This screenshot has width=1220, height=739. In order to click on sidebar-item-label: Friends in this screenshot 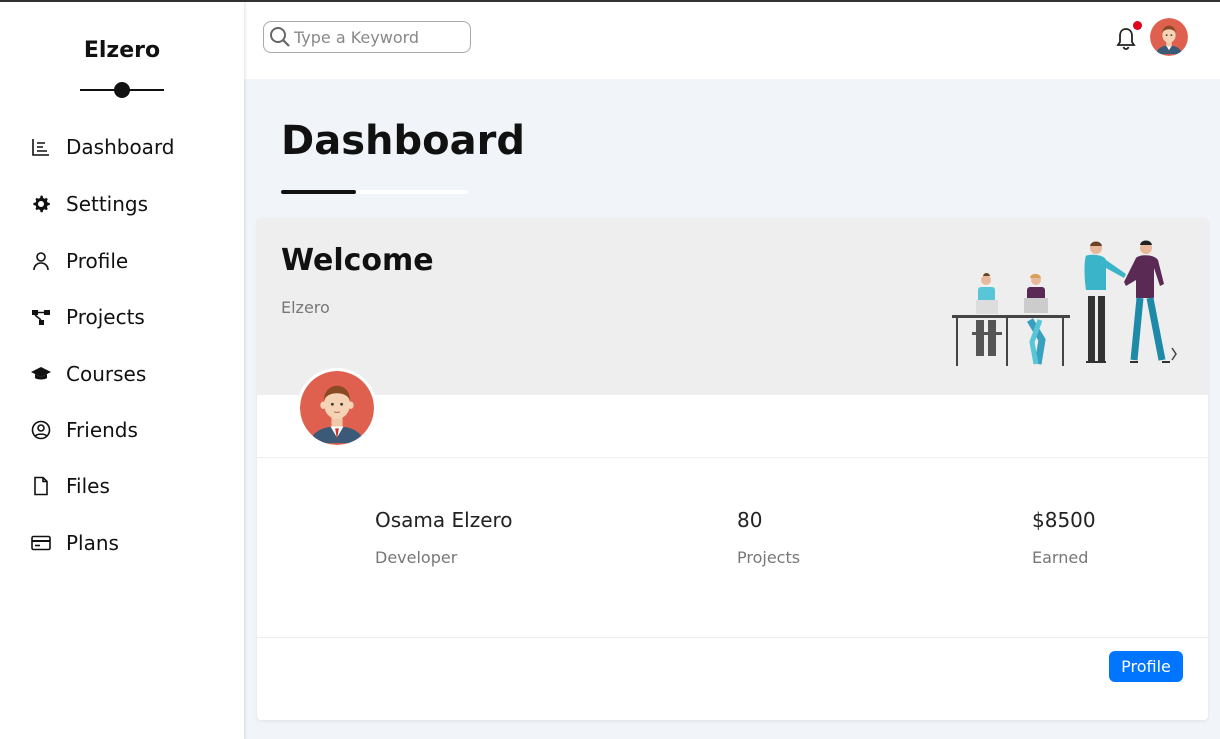, I will do `click(102, 430)`.